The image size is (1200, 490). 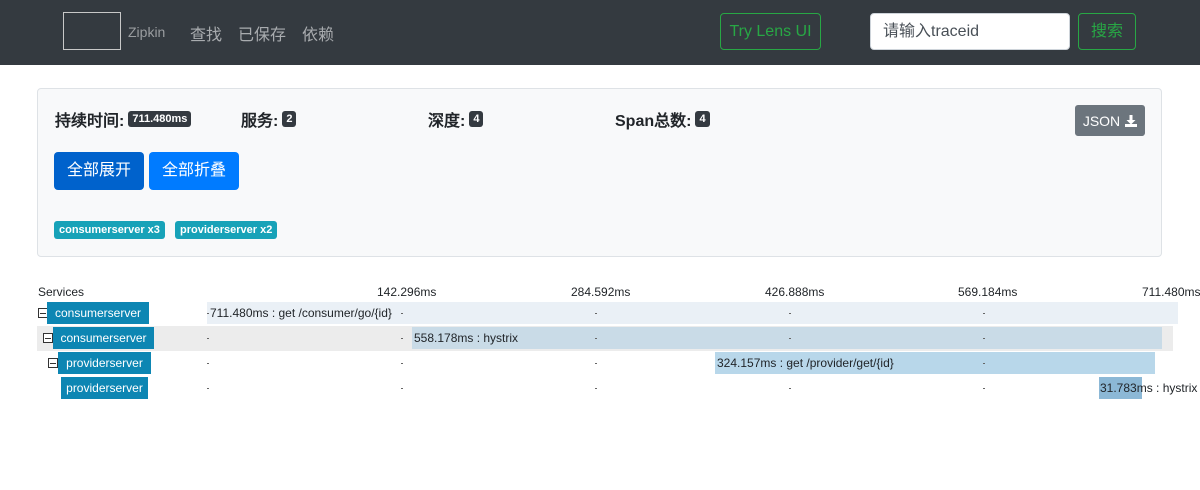 I want to click on time-tick-label: 284.592ms, so click(x=601, y=292).